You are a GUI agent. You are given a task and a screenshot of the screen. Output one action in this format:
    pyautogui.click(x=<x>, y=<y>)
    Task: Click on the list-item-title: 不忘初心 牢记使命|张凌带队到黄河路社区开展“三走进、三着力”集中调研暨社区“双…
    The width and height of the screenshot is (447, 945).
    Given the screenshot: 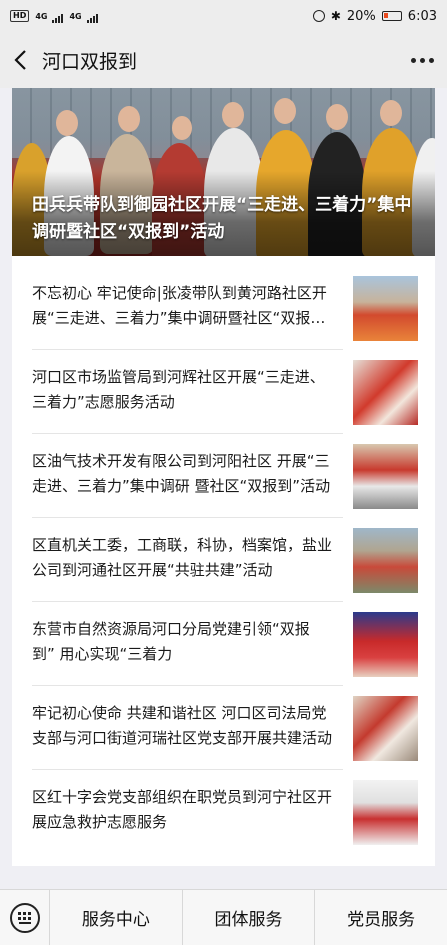 What is the action you would take?
    pyautogui.click(x=179, y=305)
    